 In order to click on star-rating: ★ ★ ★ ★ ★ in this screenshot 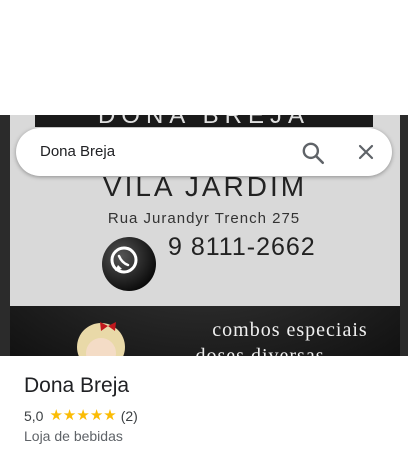, I will do `click(82, 416)`.